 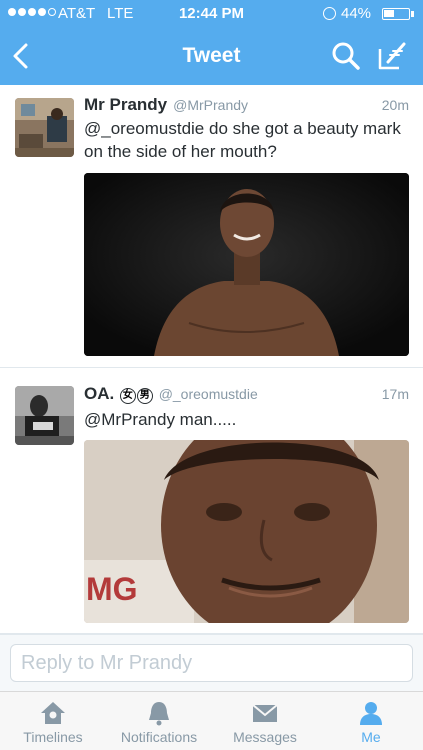 I want to click on tab-notifications: Notifications, so click(x=159, y=721).